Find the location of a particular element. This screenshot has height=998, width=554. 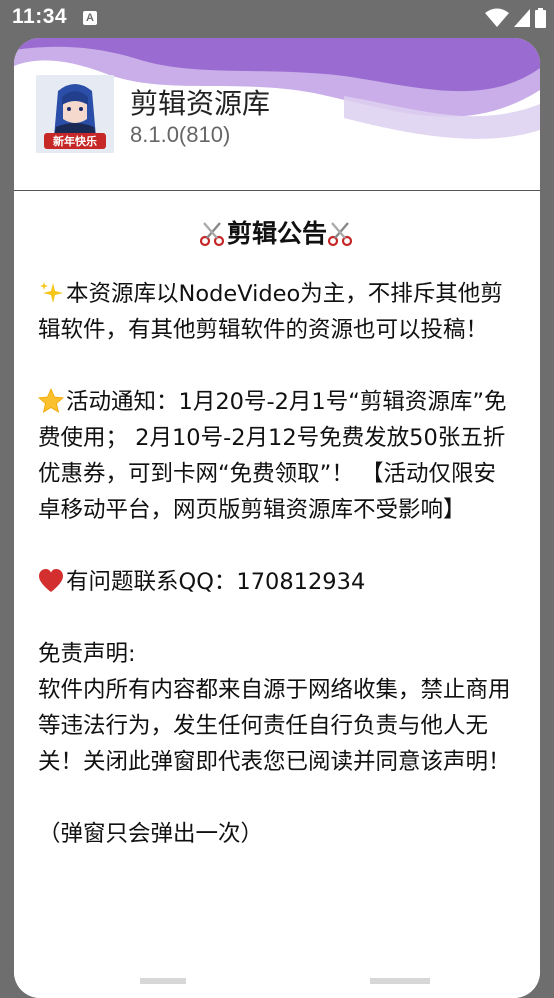

disclaimer-title: 免责声明: is located at coordinates (87, 654).